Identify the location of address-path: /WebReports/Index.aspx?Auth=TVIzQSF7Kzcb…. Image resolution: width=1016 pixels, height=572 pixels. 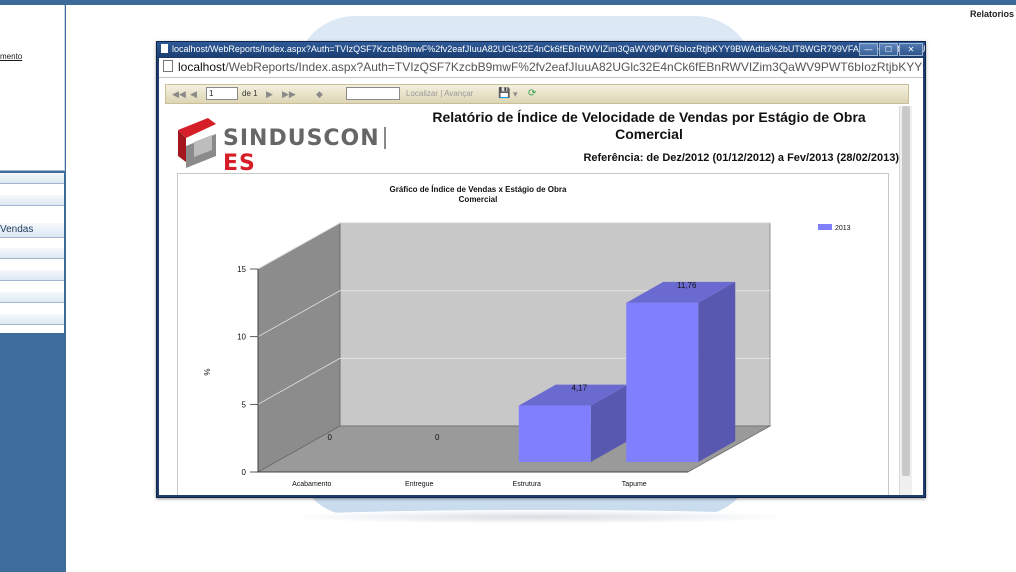
(574, 67).